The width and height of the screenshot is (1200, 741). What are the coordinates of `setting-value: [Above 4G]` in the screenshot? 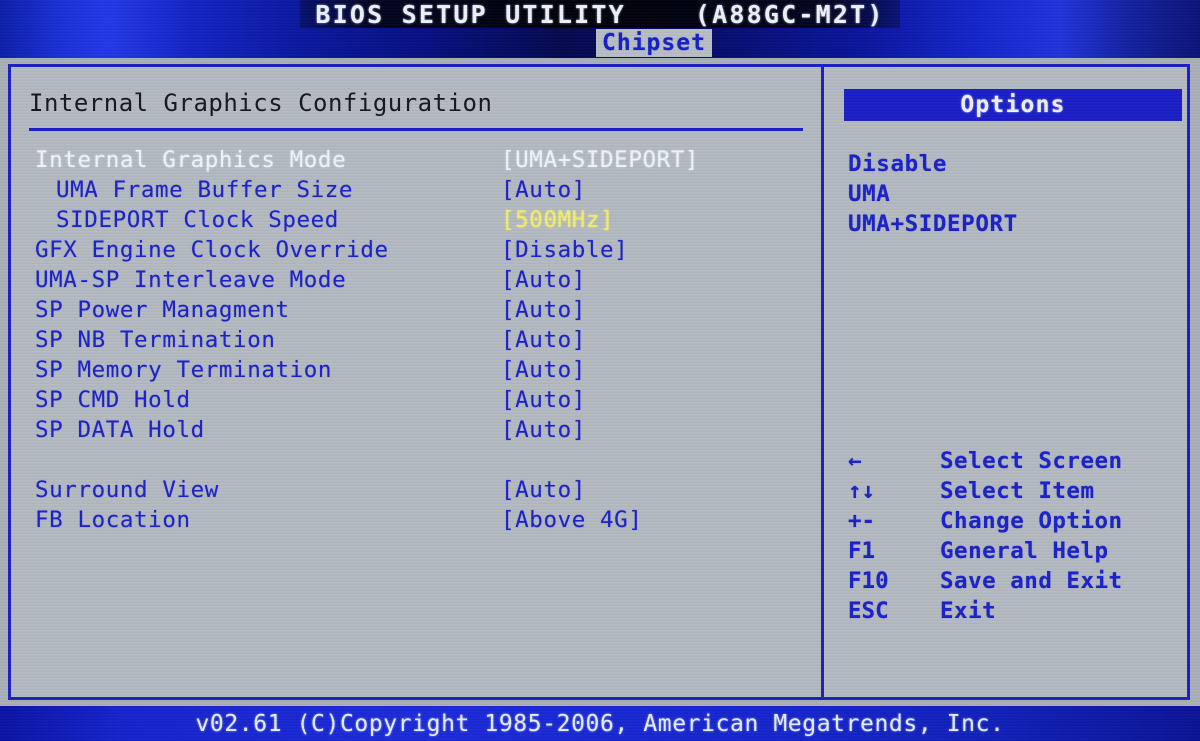 It's located at (571, 520).